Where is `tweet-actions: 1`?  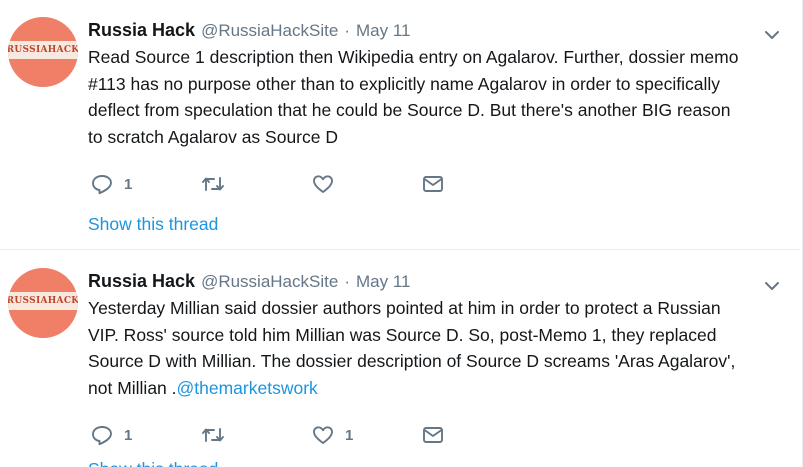 tweet-actions: 1 is located at coordinates (338, 184).